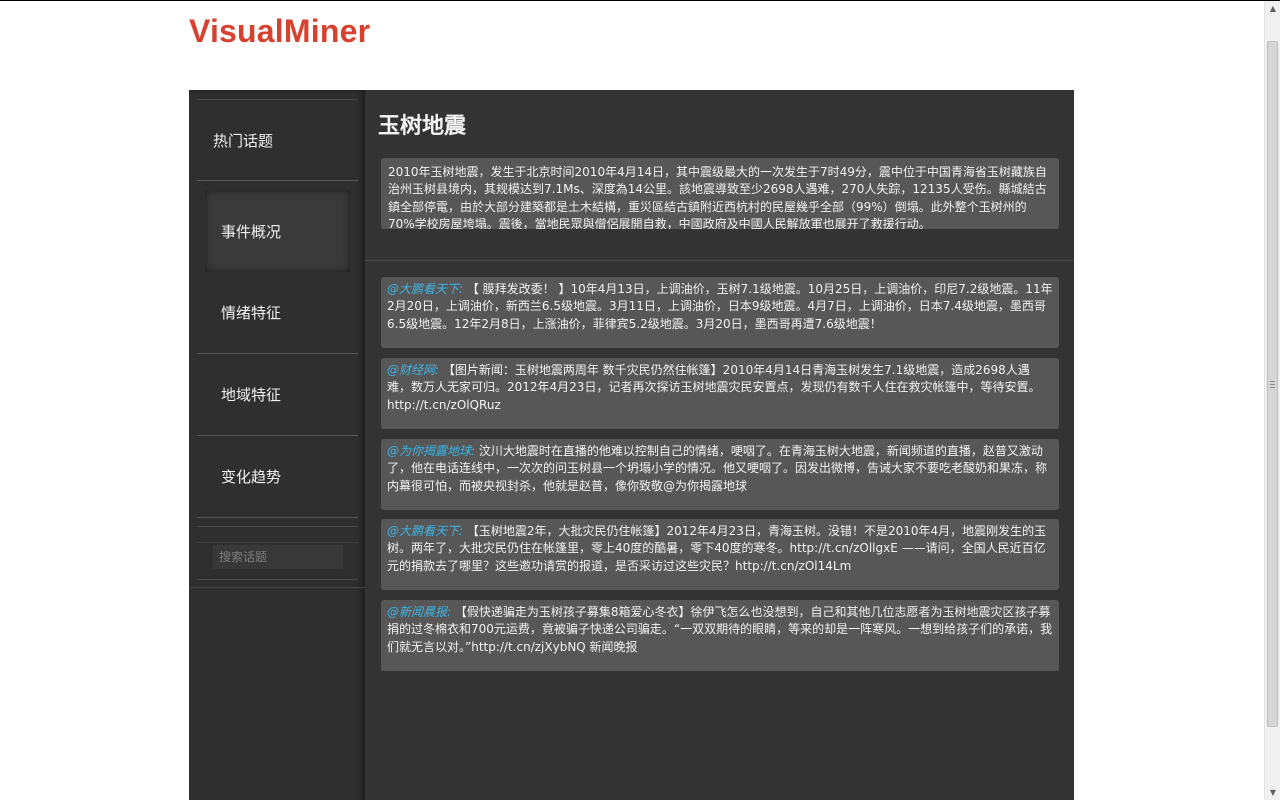  Describe the element at coordinates (251, 313) in the screenshot. I see `sidebar-item-label: 情绪特征` at that location.